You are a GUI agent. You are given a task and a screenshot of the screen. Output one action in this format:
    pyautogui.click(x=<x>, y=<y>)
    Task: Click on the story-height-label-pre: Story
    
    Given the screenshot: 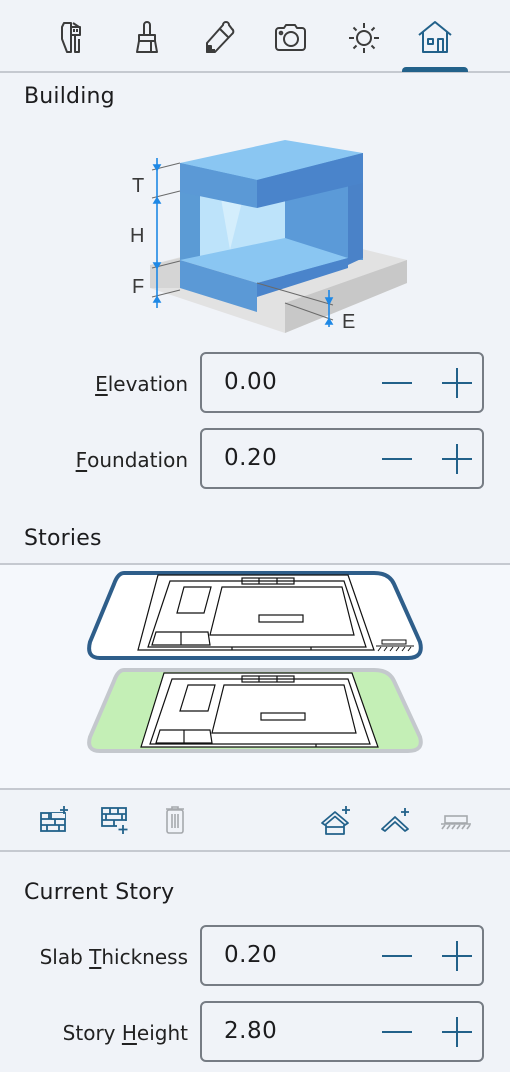 What is the action you would take?
    pyautogui.click(x=92, y=1033)
    